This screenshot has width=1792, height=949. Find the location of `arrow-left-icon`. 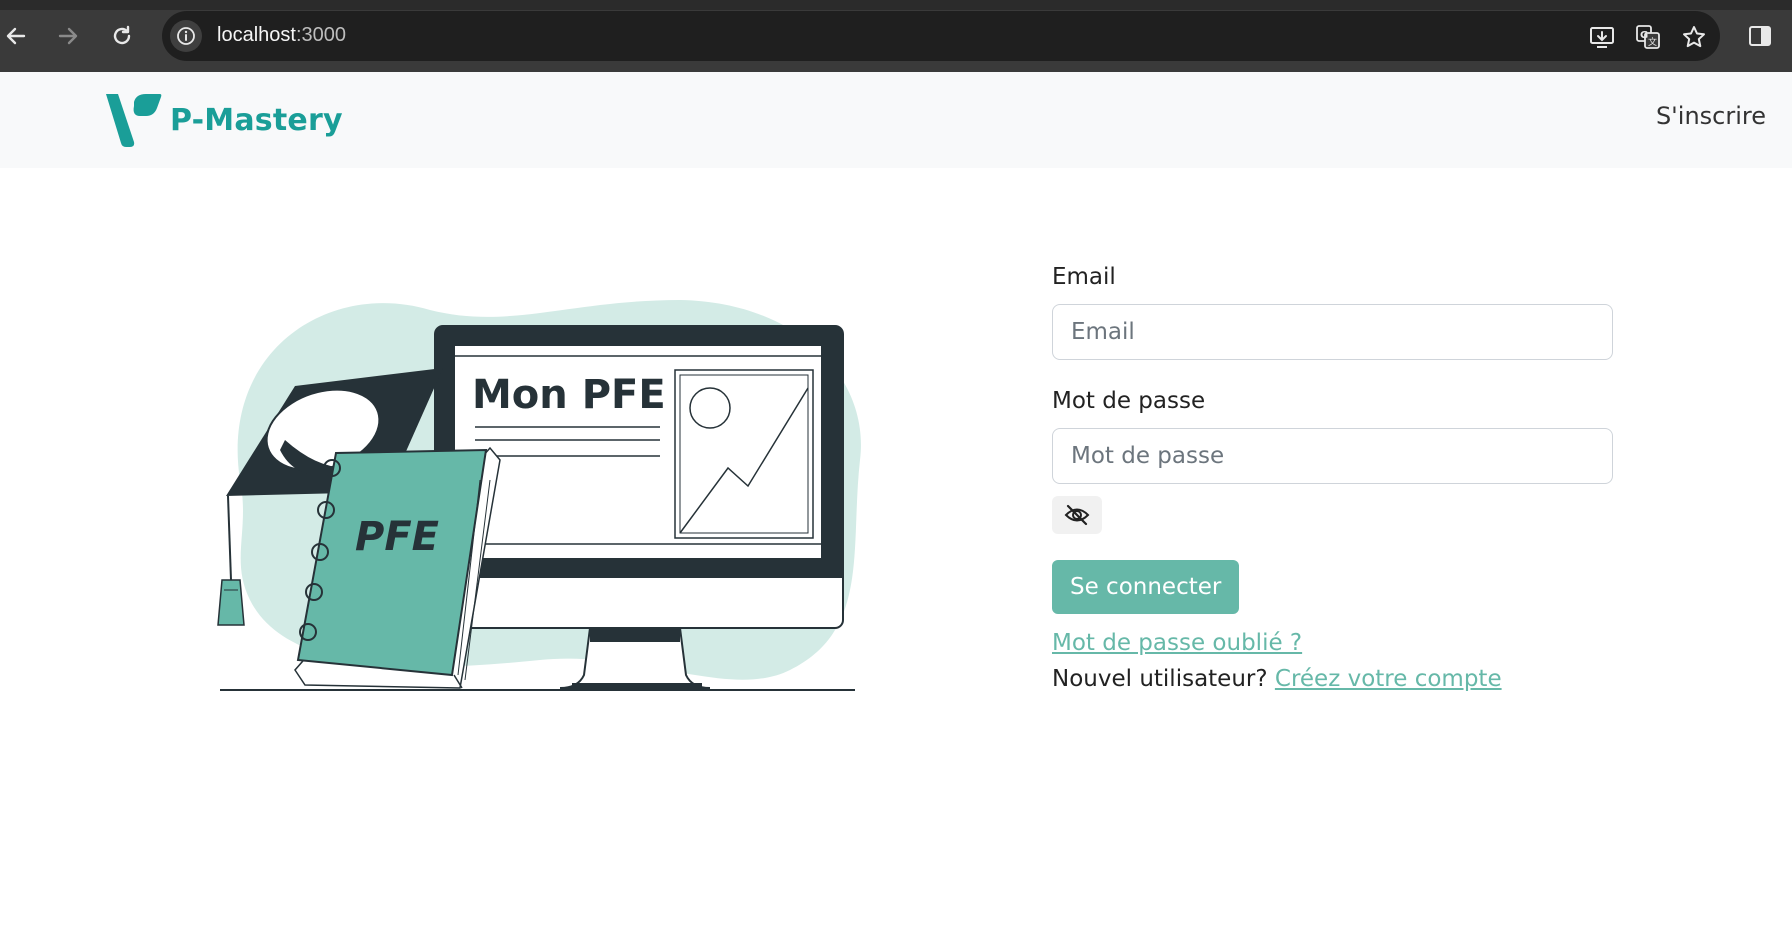

arrow-left-icon is located at coordinates (16, 36).